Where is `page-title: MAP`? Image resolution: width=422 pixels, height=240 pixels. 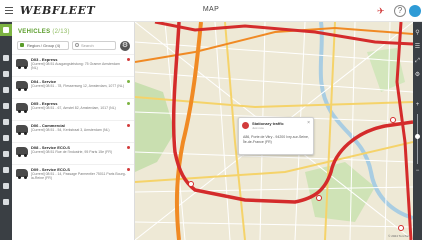
page-title: MAP is located at coordinates (211, 9).